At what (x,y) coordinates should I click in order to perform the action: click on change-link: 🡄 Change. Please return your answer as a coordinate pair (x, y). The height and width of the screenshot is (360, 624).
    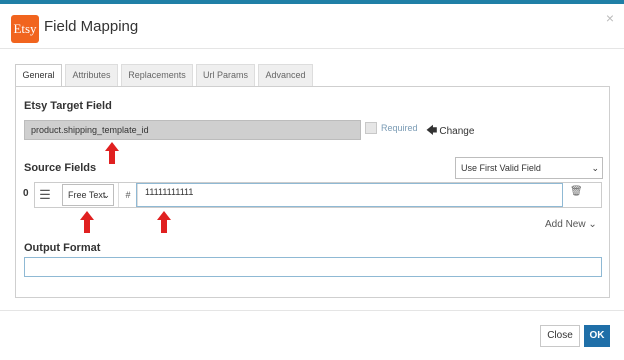
    Looking at the image, I should click on (450, 131).